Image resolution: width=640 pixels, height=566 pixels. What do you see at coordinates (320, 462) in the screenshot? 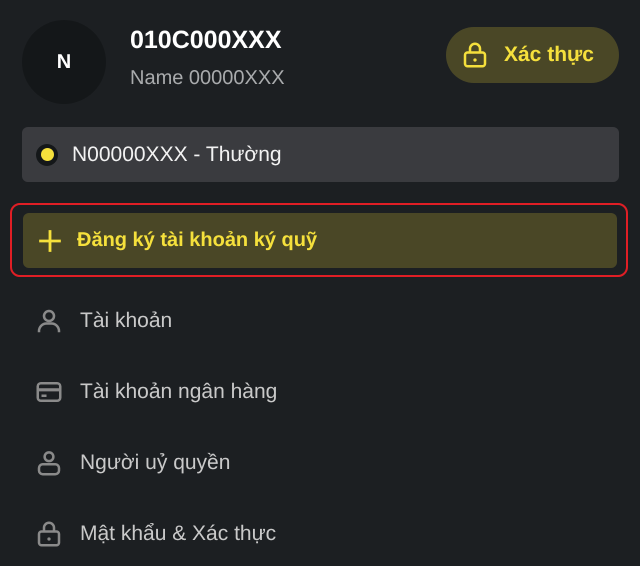
I see `menu-item: Người uỷ quyền` at bounding box center [320, 462].